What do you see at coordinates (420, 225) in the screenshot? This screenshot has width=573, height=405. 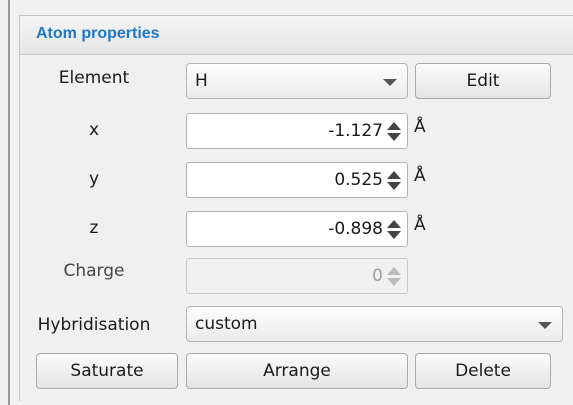 I see `z-unit: Å` at bounding box center [420, 225].